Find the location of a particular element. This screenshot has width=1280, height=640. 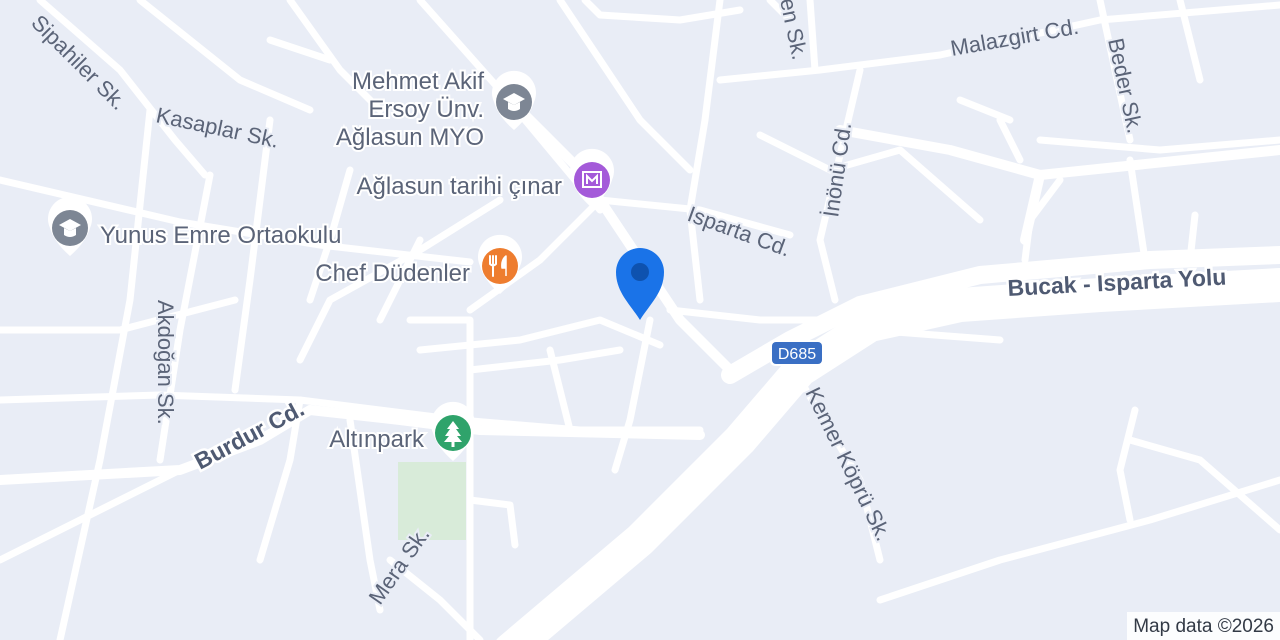

poi-label: Ağlasun tarihi çınar is located at coordinates (459, 186).